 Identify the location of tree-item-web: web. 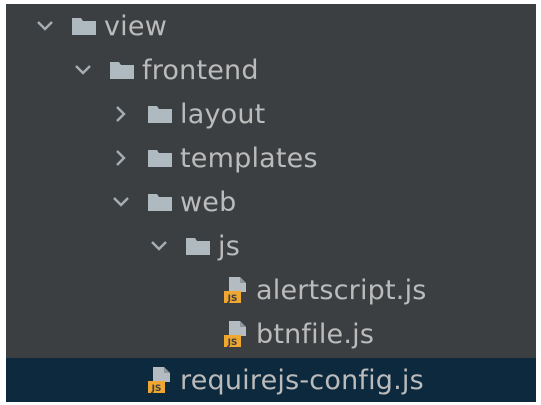
(271, 202).